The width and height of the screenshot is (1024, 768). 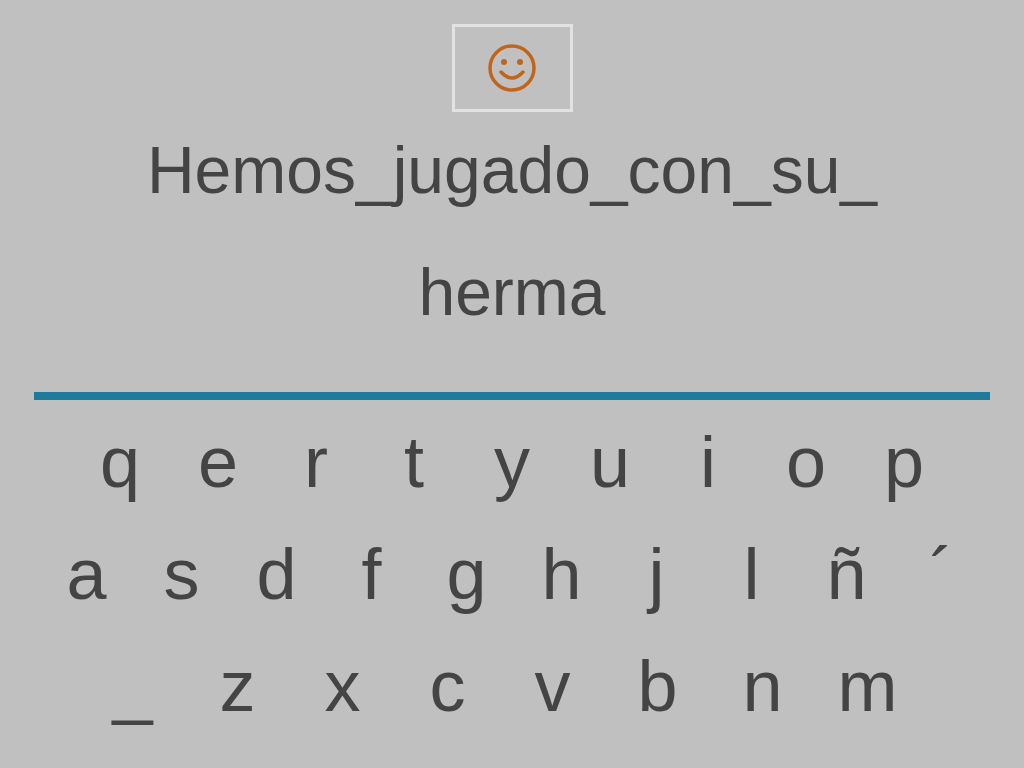 I want to click on prompt-text: herma, so click(x=512, y=292).